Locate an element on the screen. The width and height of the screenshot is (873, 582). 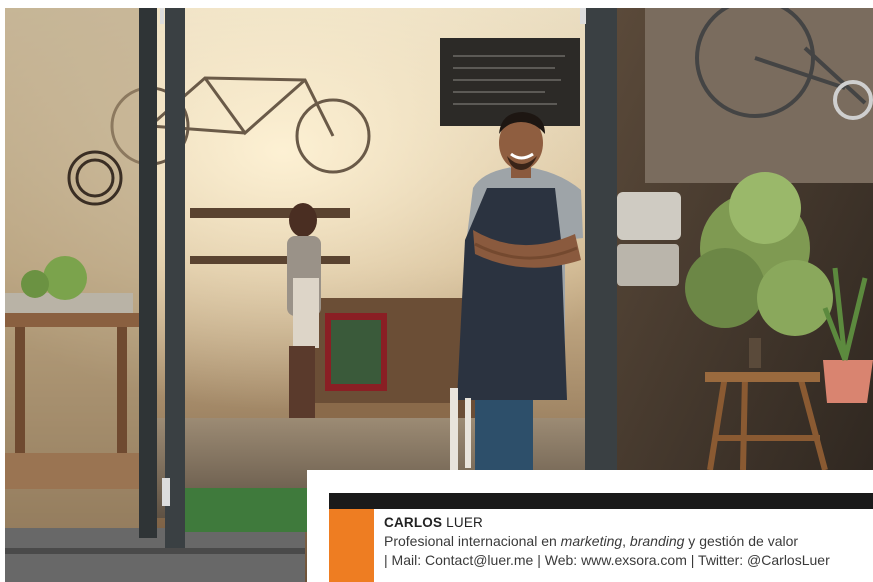
subtitle-branding: branding is located at coordinates (657, 541).